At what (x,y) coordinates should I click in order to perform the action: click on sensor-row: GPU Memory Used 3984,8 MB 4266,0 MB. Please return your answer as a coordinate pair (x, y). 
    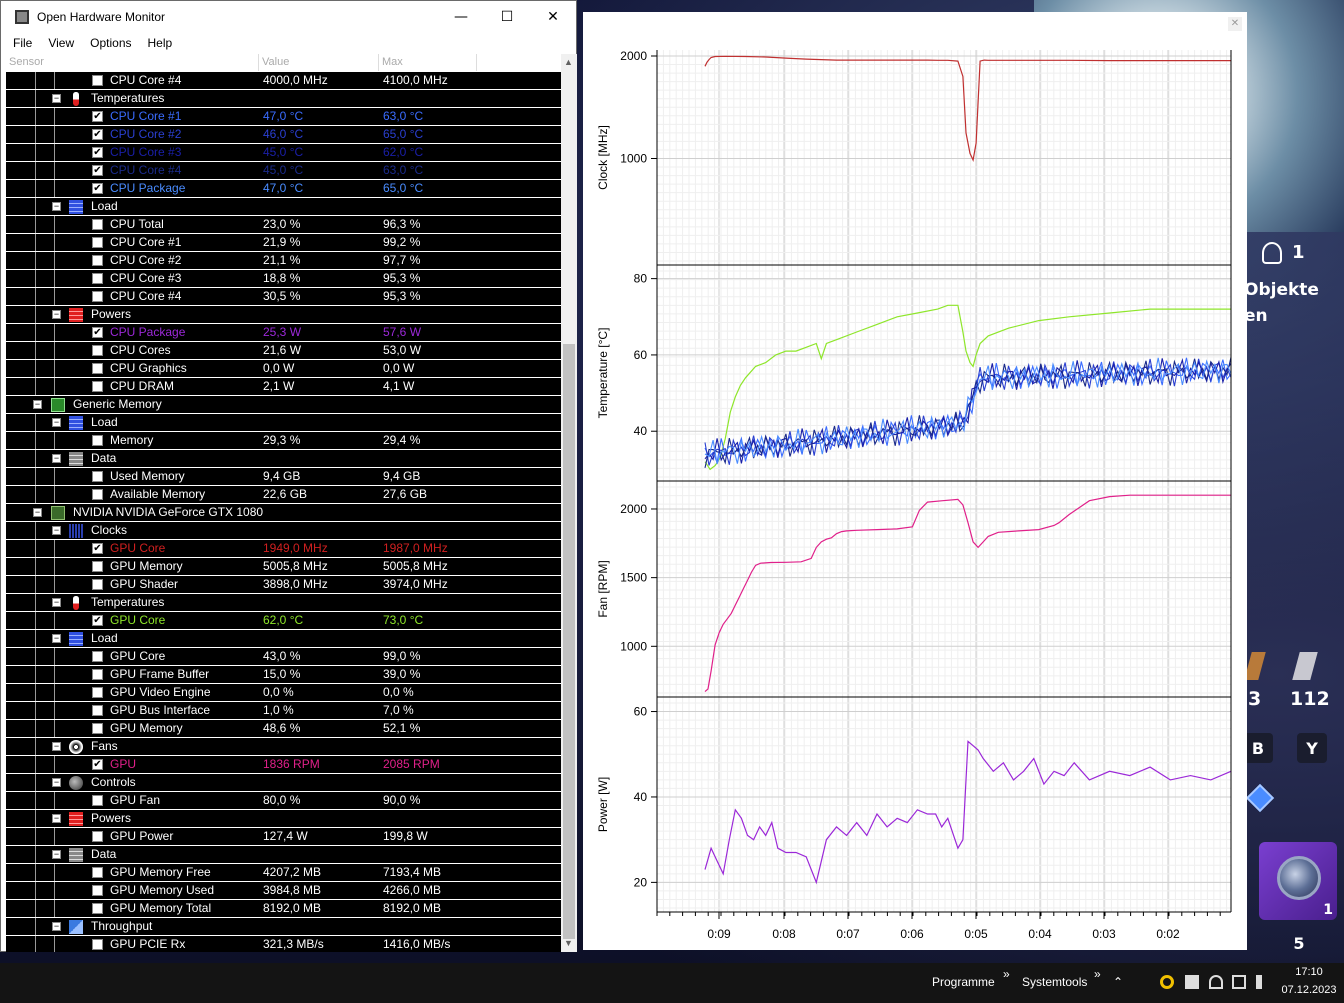
    Looking at the image, I should click on (283, 891).